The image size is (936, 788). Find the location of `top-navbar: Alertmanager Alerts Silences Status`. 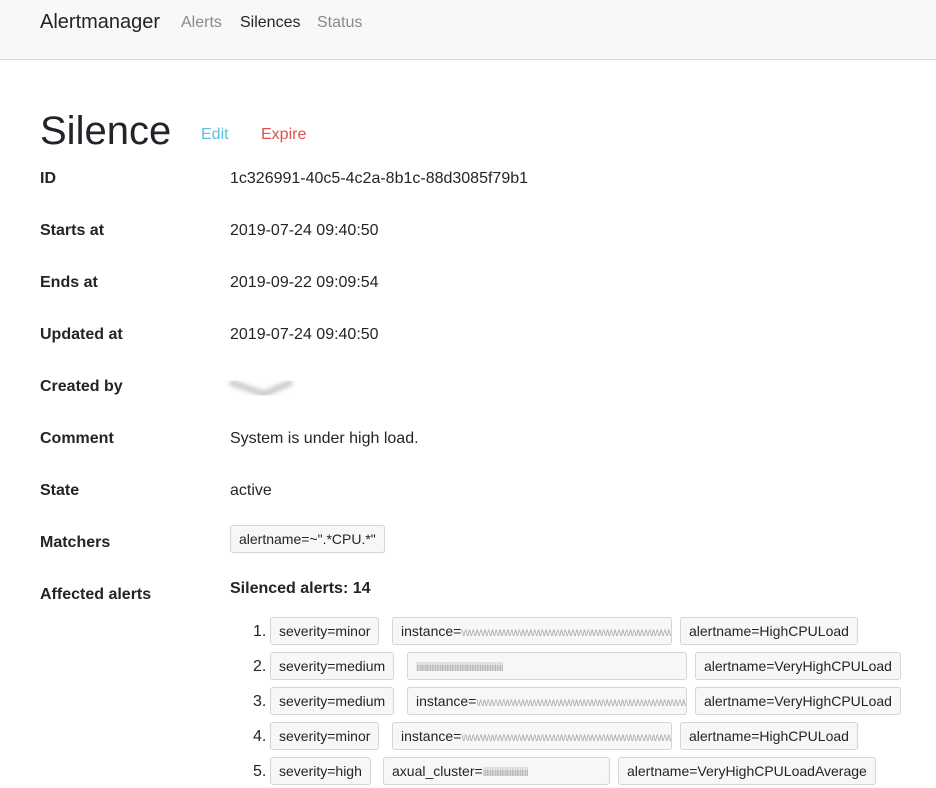

top-navbar: Alertmanager Alerts Silences Status is located at coordinates (468, 30).